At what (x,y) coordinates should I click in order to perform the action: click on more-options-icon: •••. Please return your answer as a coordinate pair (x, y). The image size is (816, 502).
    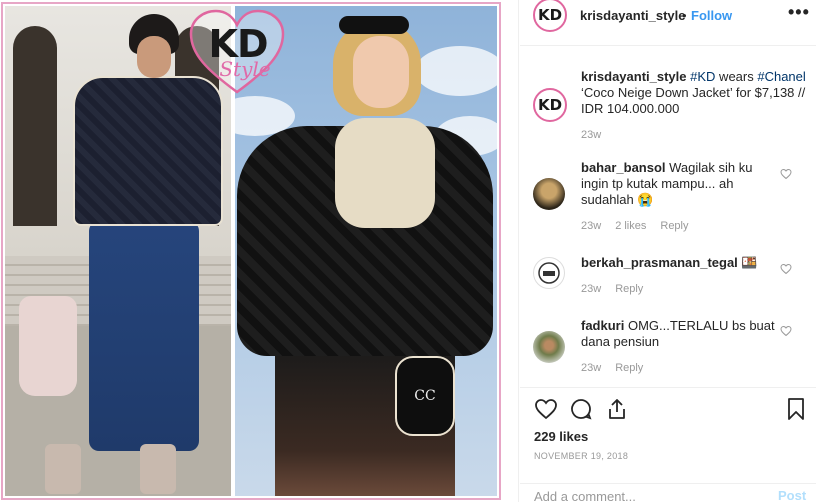
    Looking at the image, I should click on (799, 12).